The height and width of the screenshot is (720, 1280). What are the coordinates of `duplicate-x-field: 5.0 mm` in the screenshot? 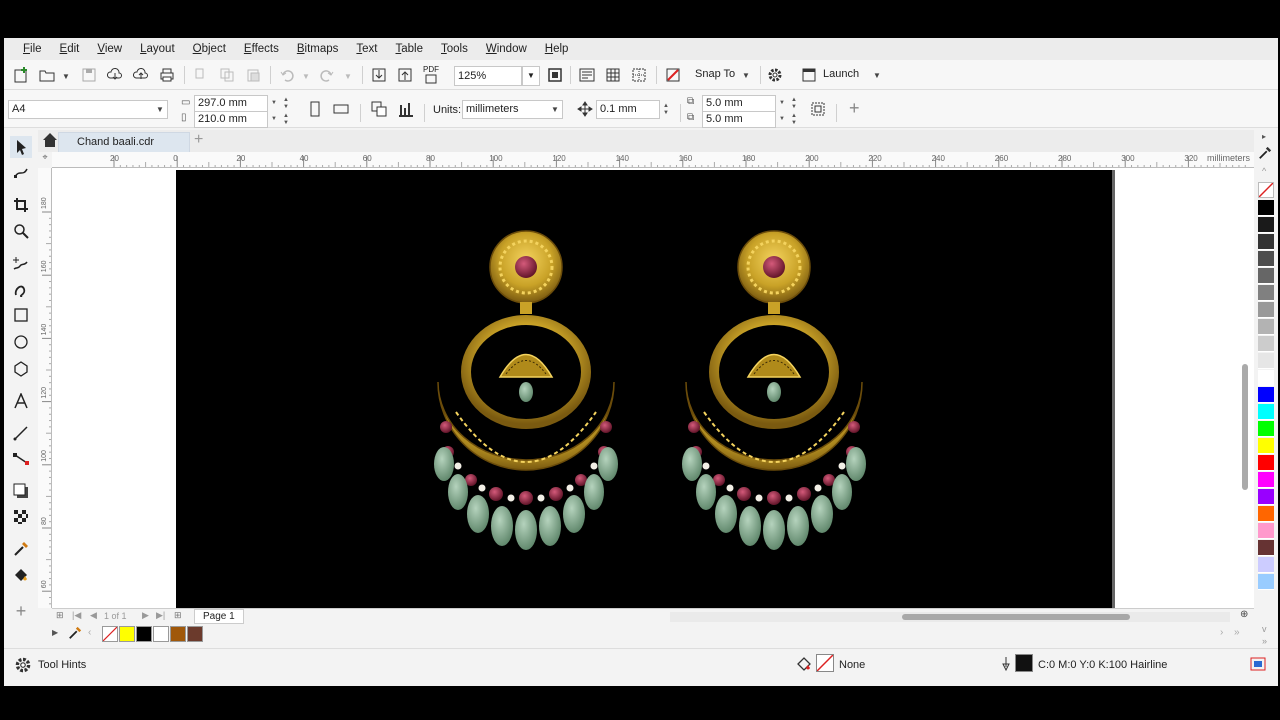 It's located at (739, 103).